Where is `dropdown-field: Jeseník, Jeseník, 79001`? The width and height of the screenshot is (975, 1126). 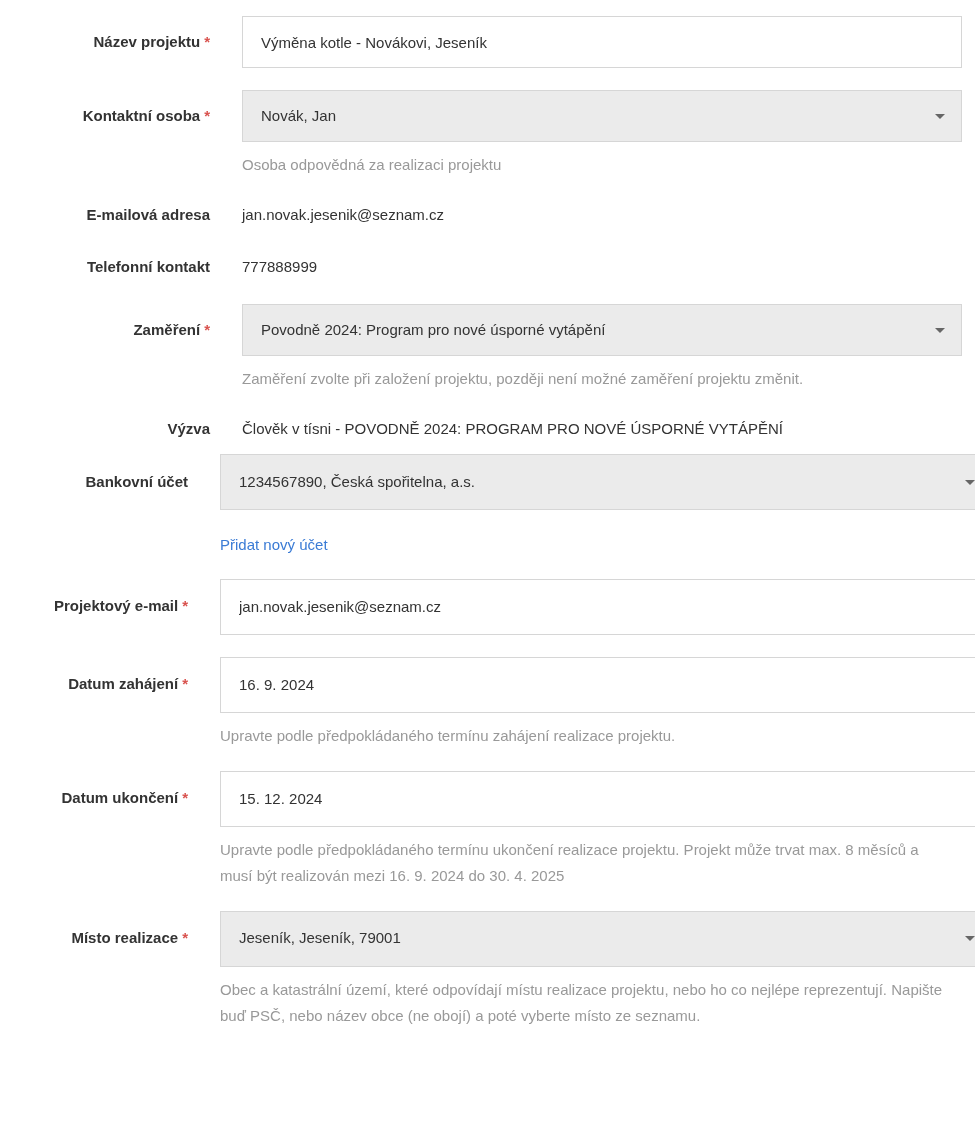
dropdown-field: Jeseník, Jeseník, 79001 is located at coordinates (597, 938).